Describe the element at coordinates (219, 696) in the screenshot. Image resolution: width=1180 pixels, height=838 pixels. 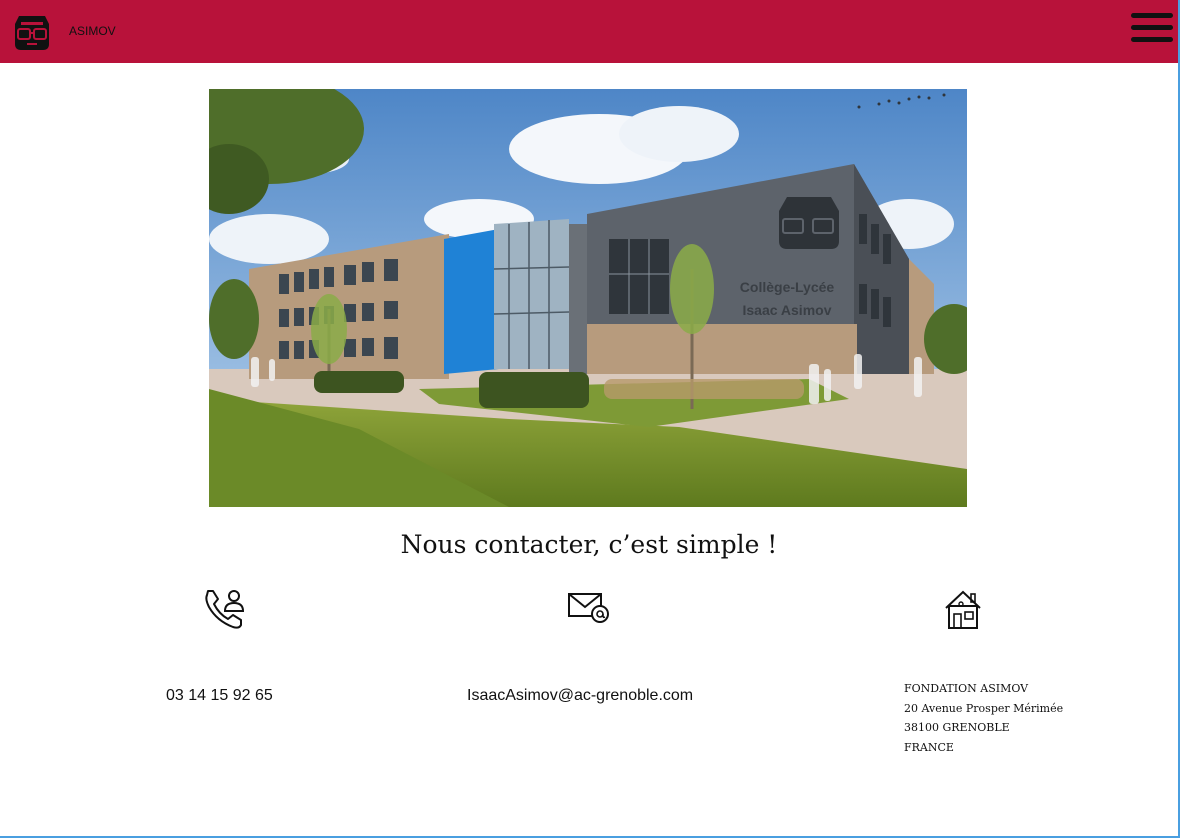
I see `phone-number: 03 14 15 92 65` at that location.